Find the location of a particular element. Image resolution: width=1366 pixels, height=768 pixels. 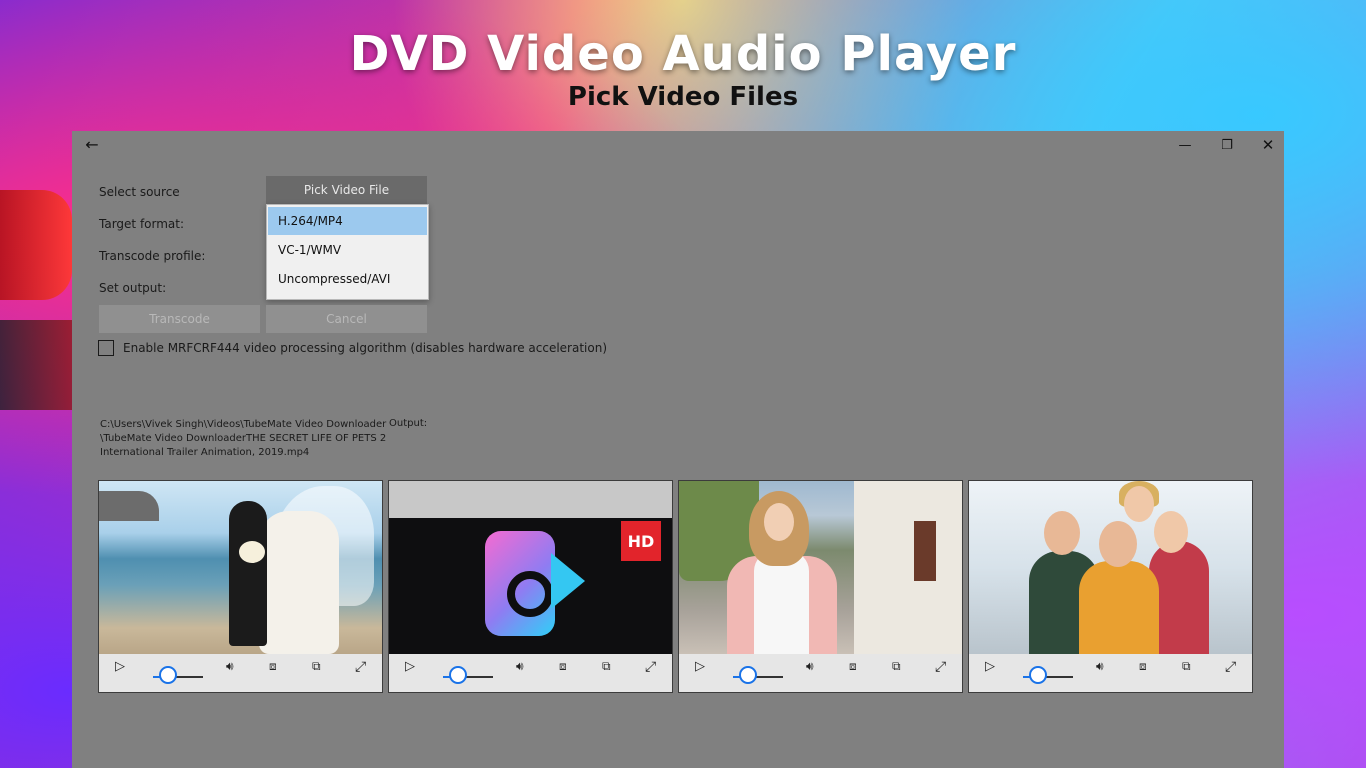

mrfcrf444-checkbox is located at coordinates (106, 348).